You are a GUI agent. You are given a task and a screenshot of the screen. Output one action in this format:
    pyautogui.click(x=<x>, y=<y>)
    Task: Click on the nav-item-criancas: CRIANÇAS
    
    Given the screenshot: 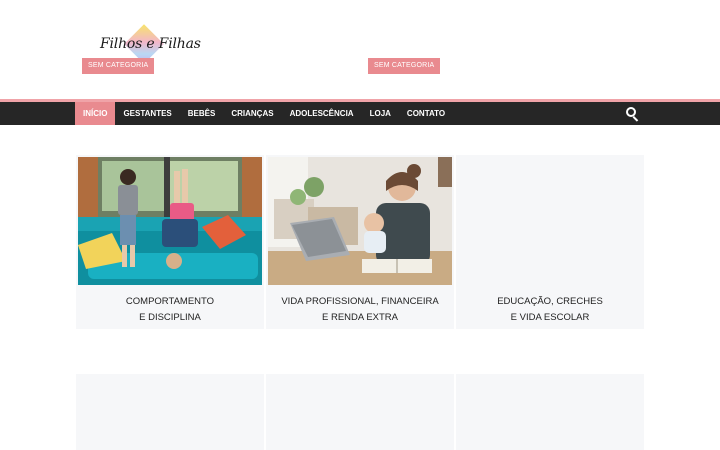 What is the action you would take?
    pyautogui.click(x=252, y=113)
    